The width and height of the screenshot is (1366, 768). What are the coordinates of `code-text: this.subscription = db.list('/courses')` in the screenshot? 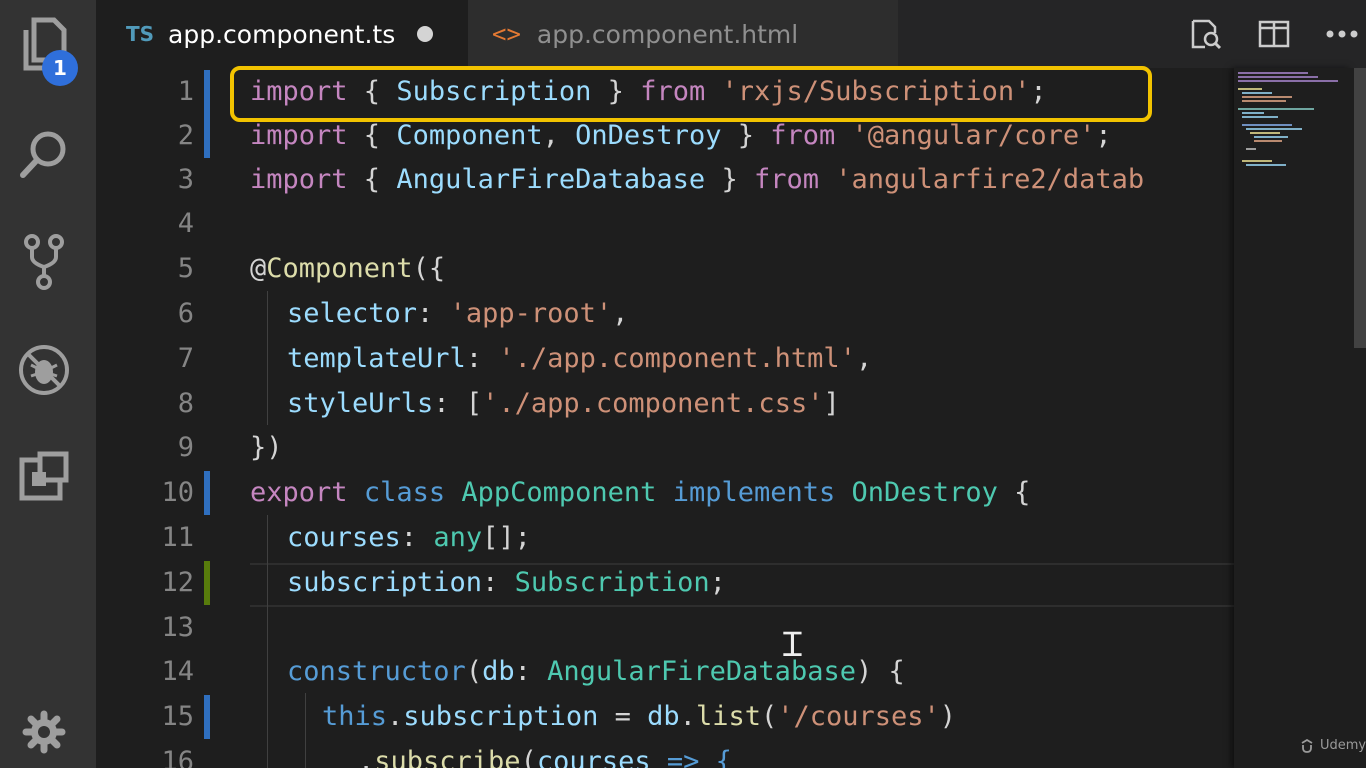 It's located at (639, 716).